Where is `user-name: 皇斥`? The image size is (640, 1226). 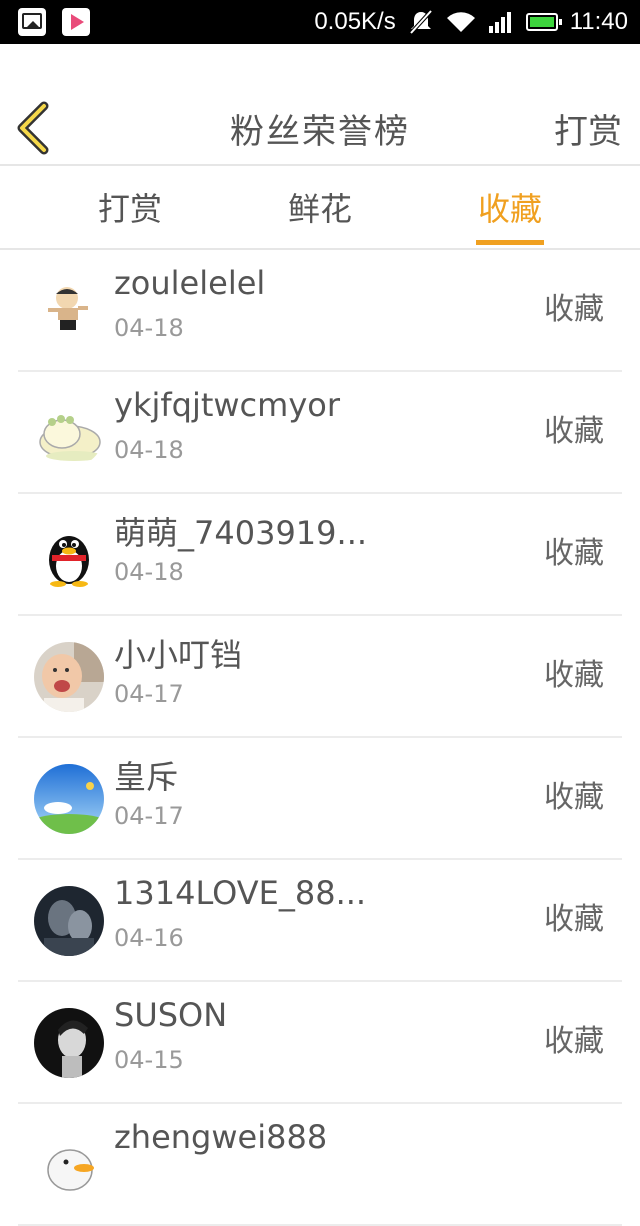 user-name: 皇斥 is located at coordinates (146, 777).